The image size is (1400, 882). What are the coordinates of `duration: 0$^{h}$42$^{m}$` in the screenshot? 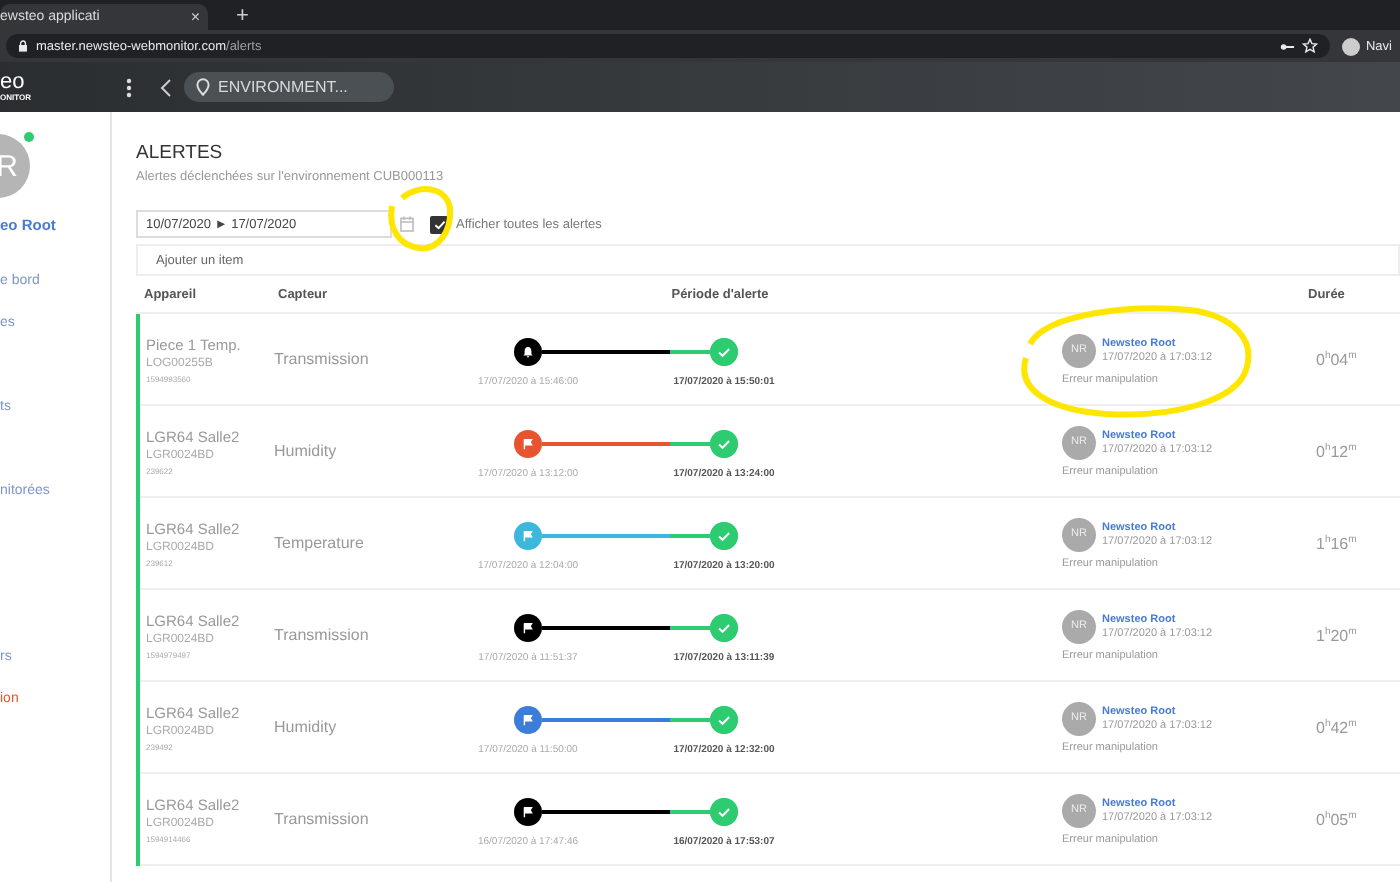 It's located at (1336, 727).